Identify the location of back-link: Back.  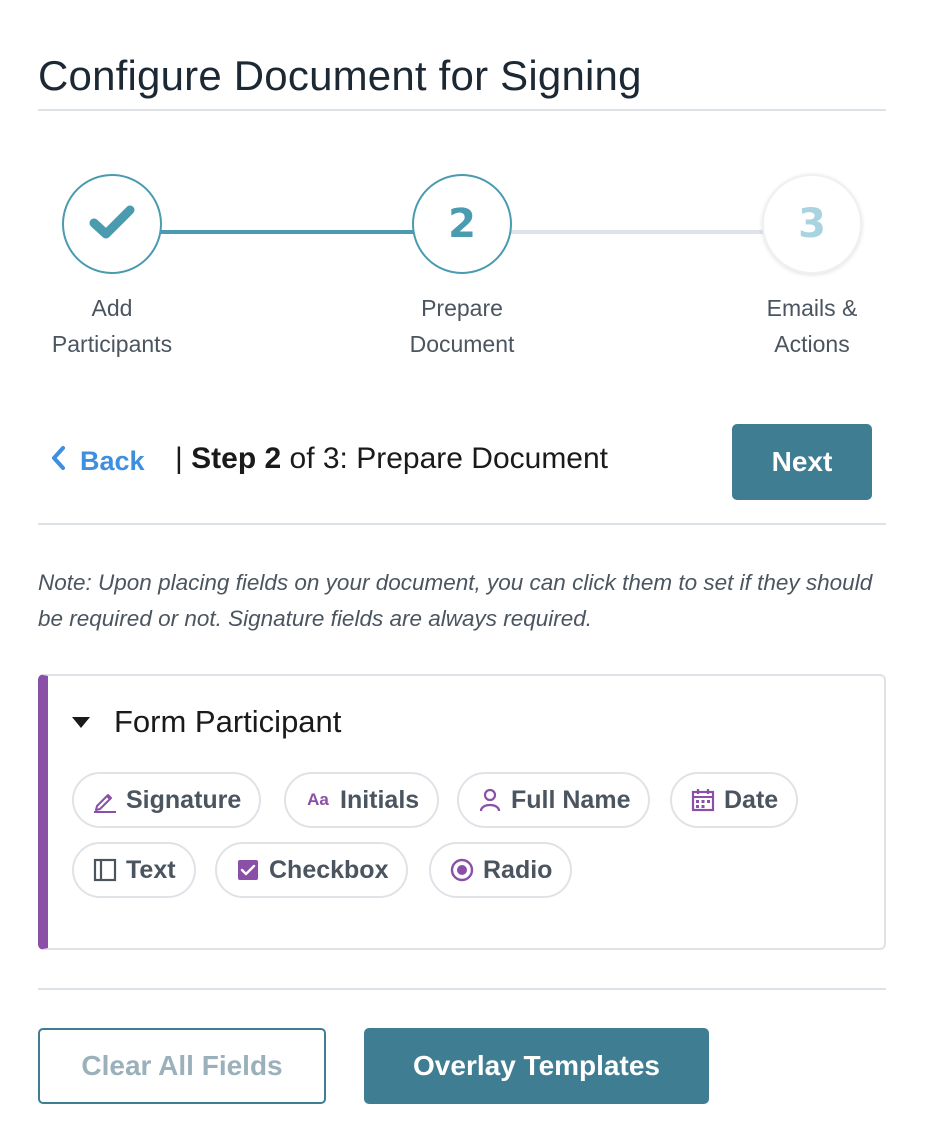
(97, 461).